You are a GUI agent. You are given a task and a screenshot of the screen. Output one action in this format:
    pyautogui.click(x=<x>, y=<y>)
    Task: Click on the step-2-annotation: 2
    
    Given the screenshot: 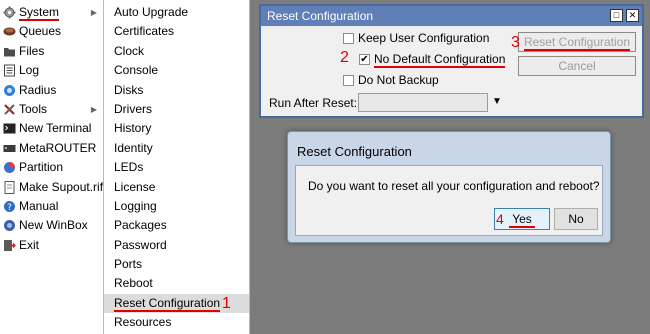 What is the action you would take?
    pyautogui.click(x=344, y=57)
    